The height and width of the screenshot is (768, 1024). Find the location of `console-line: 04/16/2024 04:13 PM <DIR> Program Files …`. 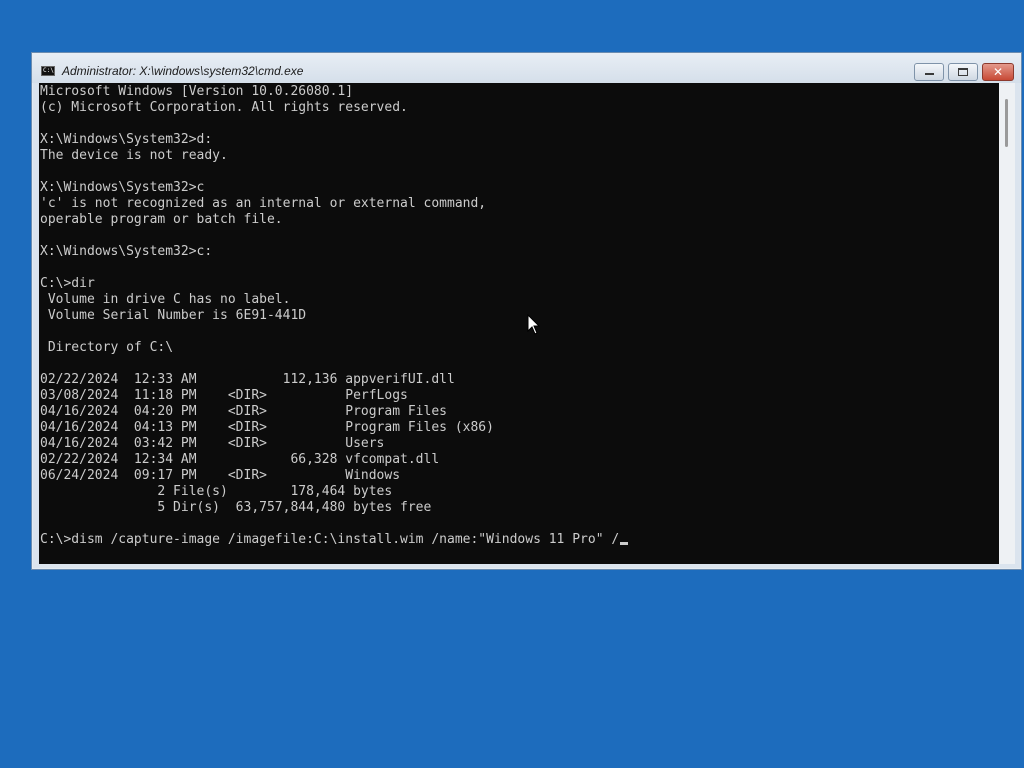

console-line: 04/16/2024 04:13 PM <DIR> Program Files … is located at coordinates (267, 427).